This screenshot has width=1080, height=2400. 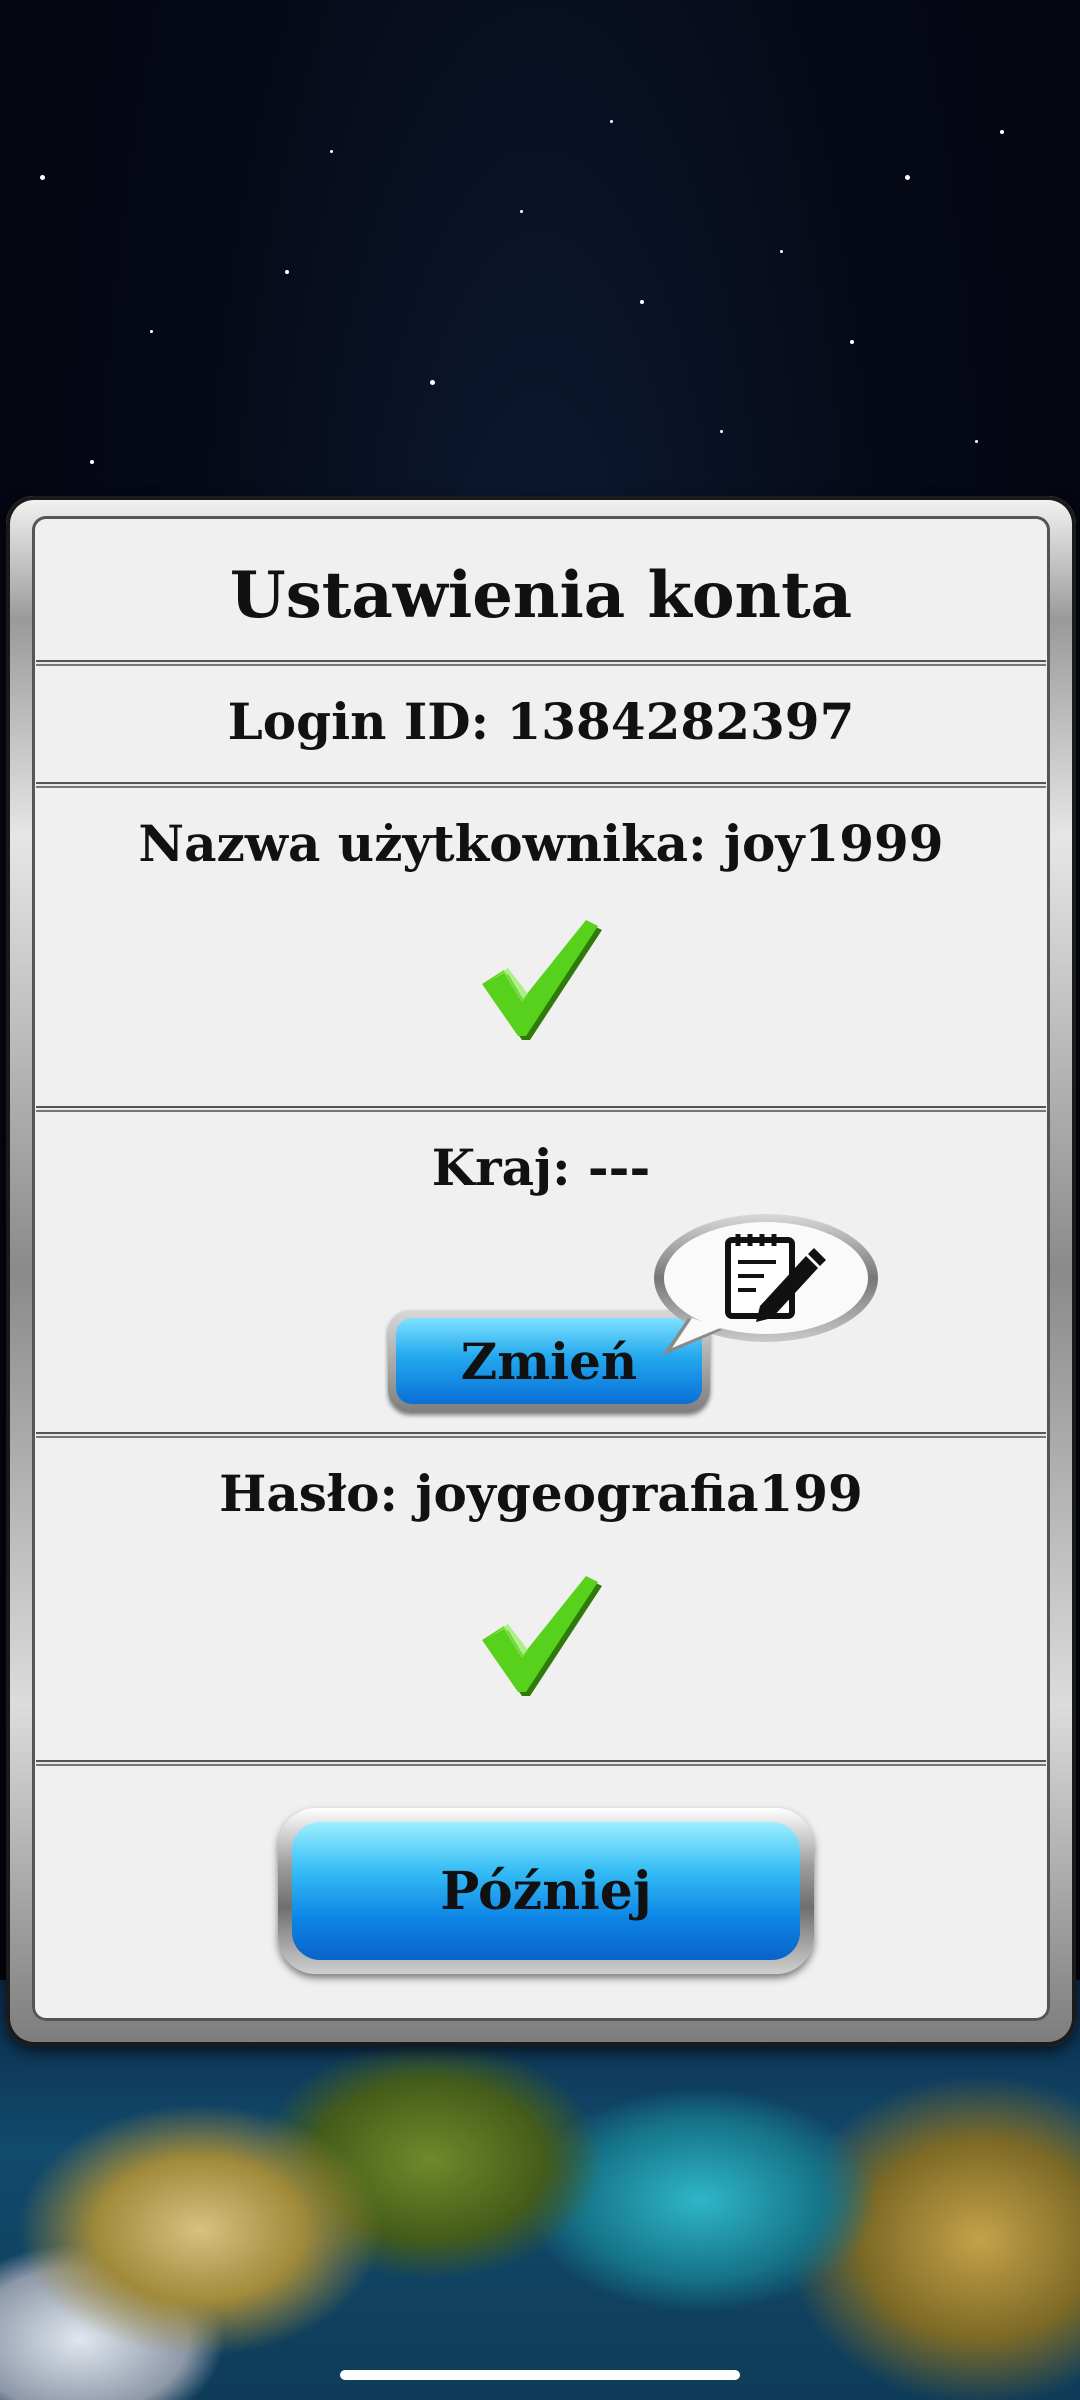 I want to click on dialog-title: Ustawienia konta, so click(x=541, y=595).